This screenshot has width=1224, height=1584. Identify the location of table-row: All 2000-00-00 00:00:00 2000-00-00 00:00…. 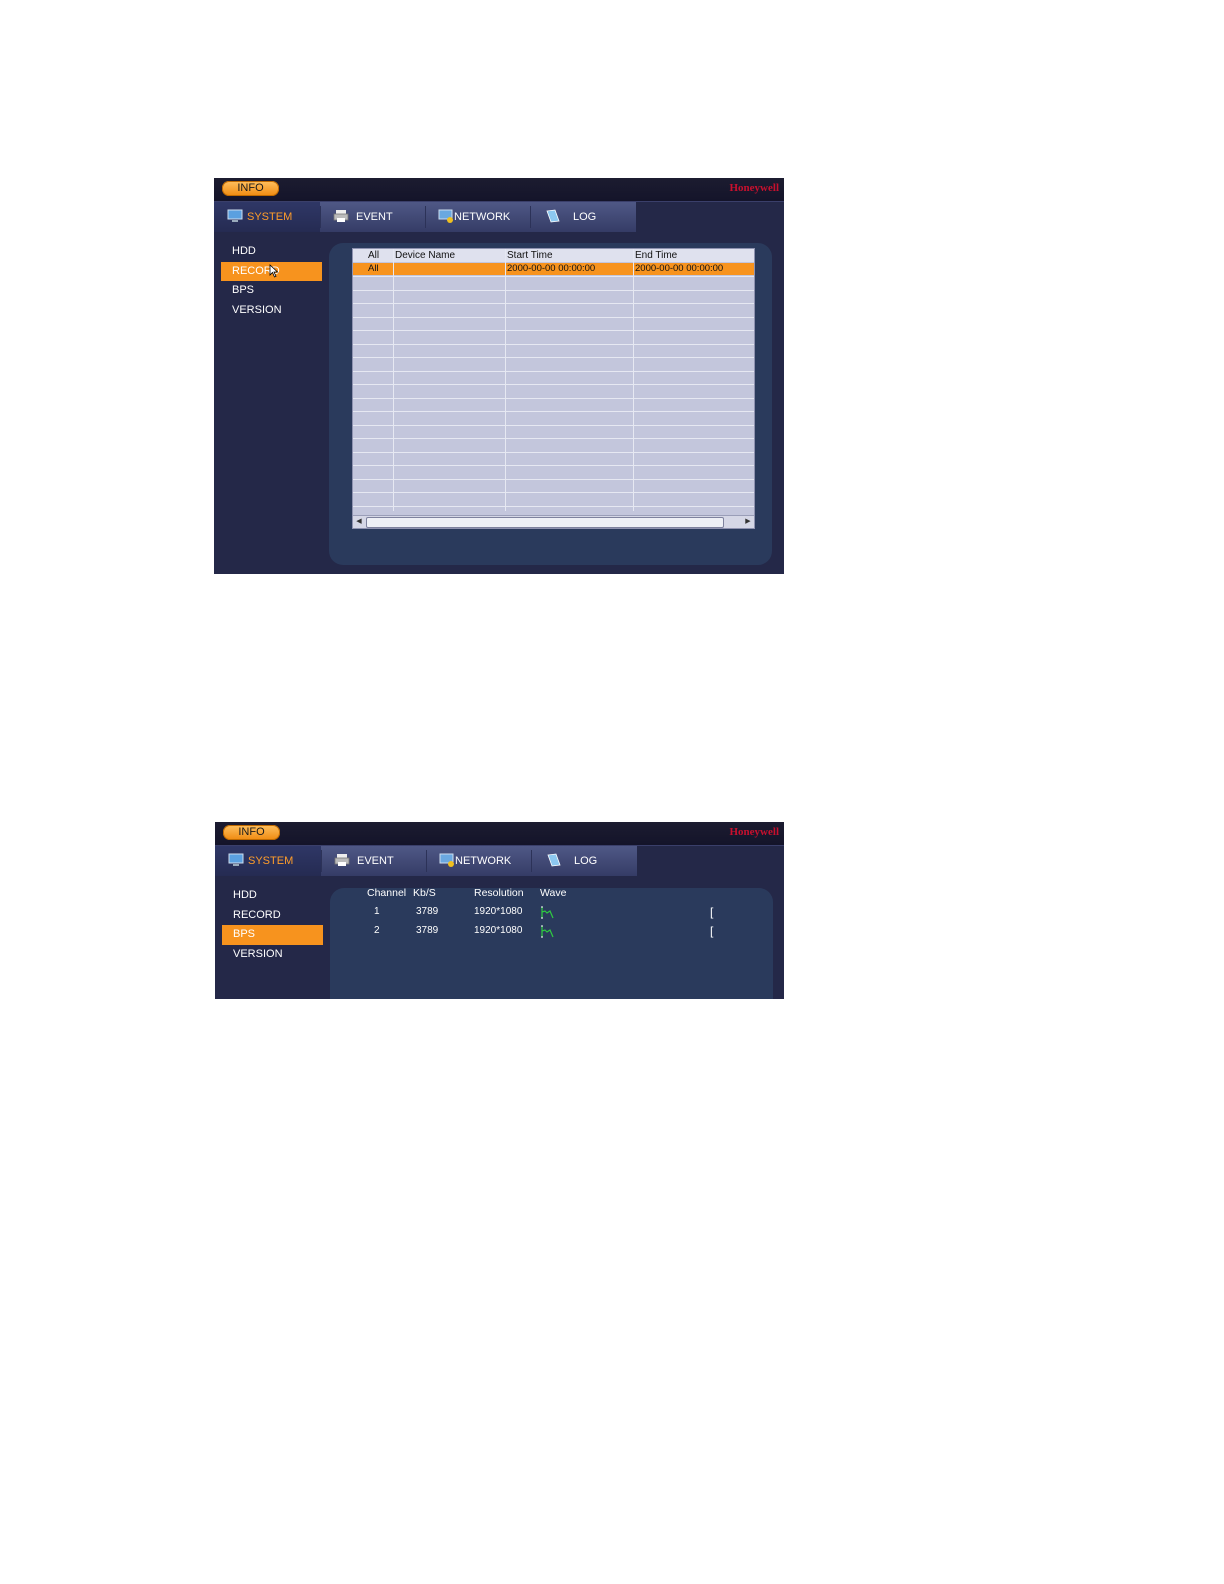
(553, 269).